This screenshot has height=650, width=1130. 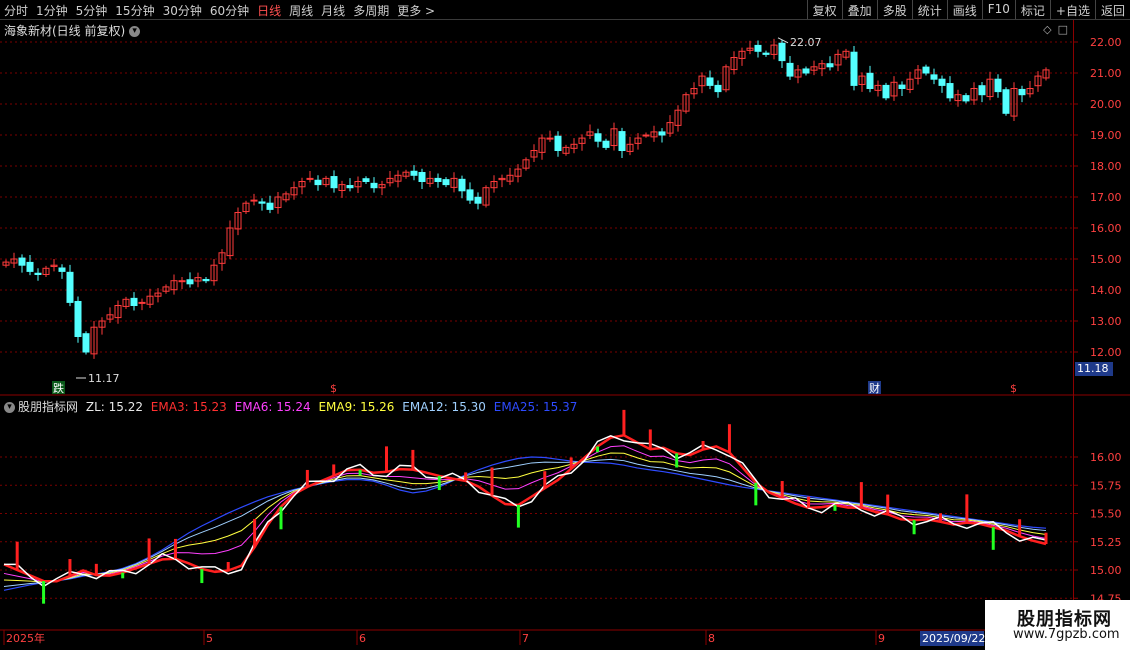 I want to click on time-label: 5, so click(x=209, y=638).